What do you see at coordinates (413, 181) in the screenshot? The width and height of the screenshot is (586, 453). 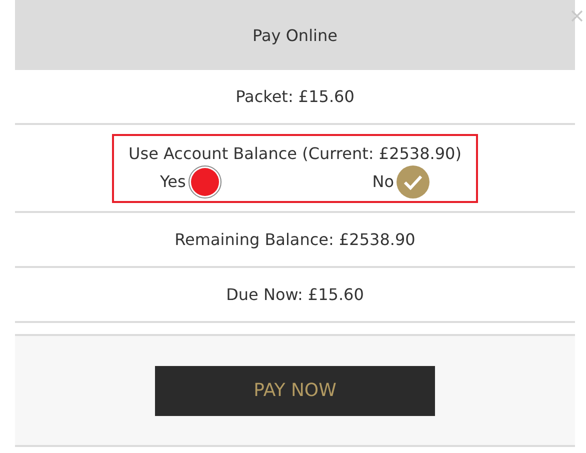 I see `checked-radio` at bounding box center [413, 181].